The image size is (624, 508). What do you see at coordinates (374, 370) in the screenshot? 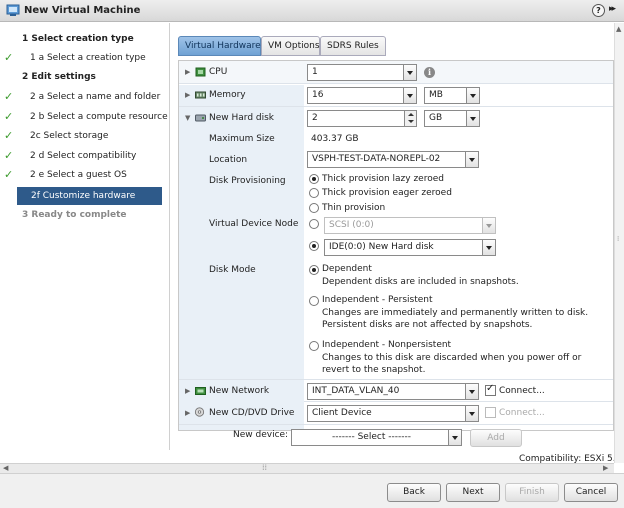
I see `mode-nonpersistent-desc-2: revert to the snapshot.` at bounding box center [374, 370].